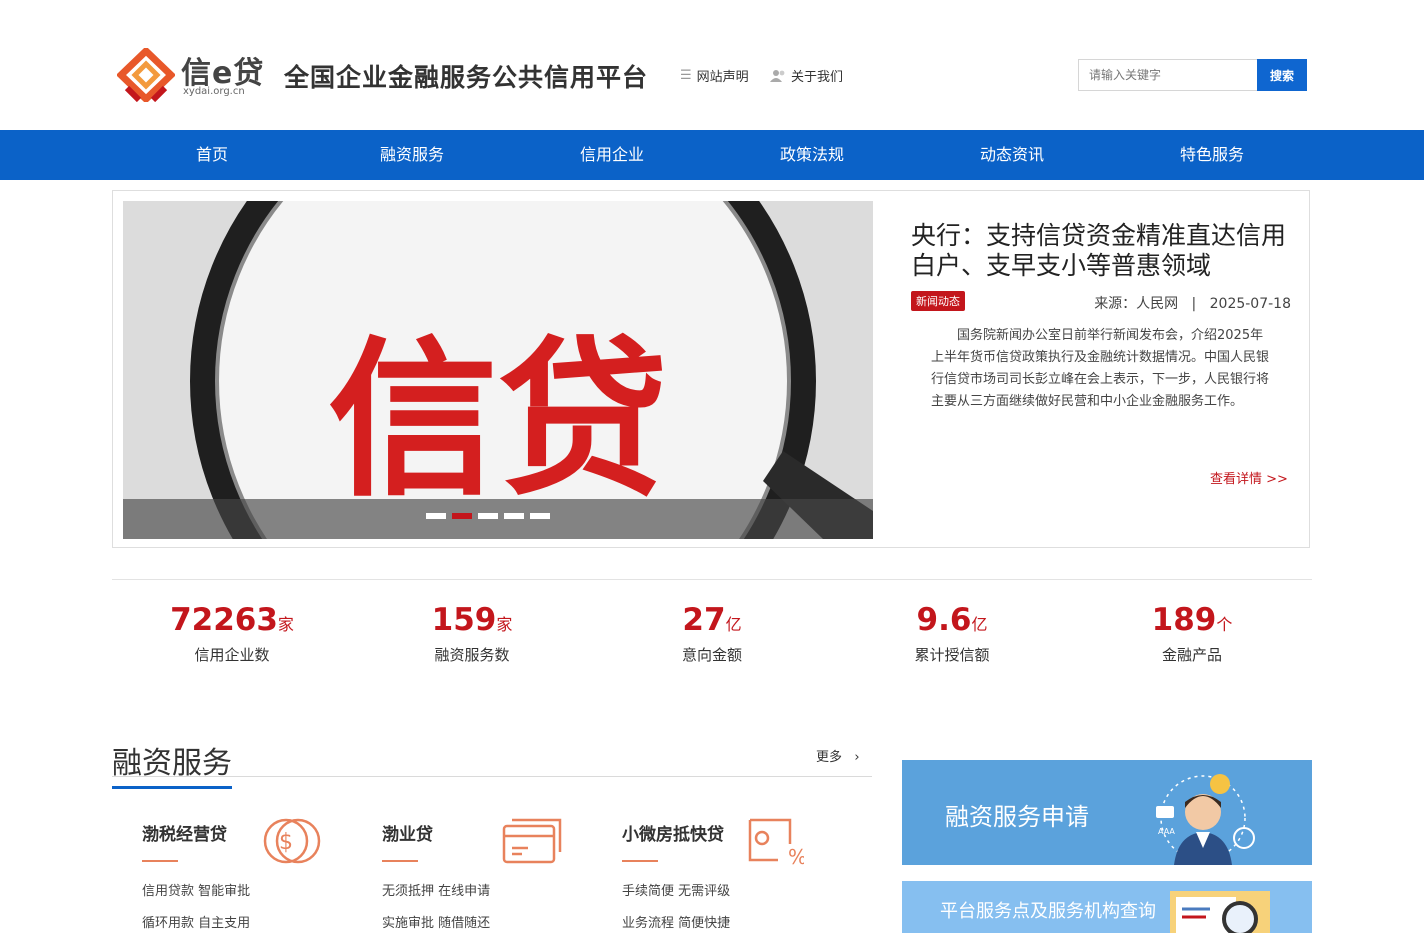 Image resolution: width=1424 pixels, height=933 pixels. I want to click on product-name: 小微房抵快贷, so click(673, 835).